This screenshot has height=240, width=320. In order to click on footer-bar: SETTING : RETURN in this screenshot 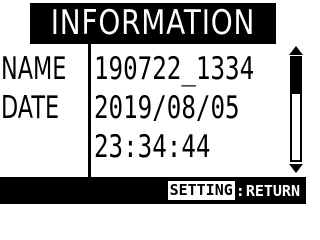, I will do `click(153, 190)`.